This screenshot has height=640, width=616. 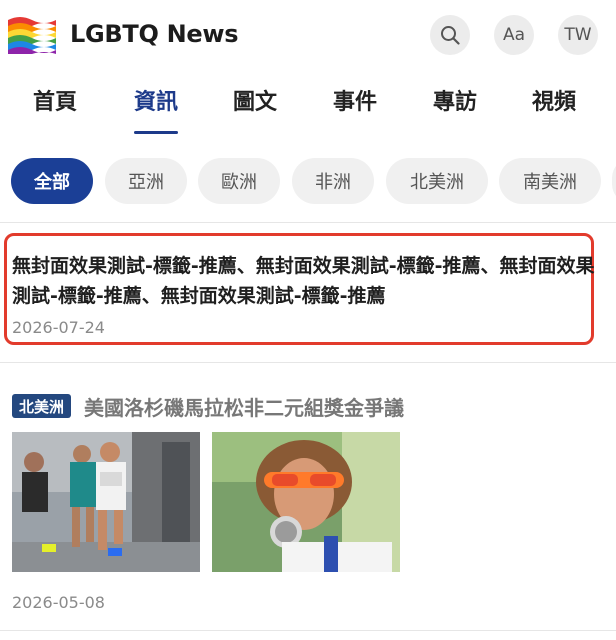 What do you see at coordinates (614, 181) in the screenshot?
I see `chip-overflow` at bounding box center [614, 181].